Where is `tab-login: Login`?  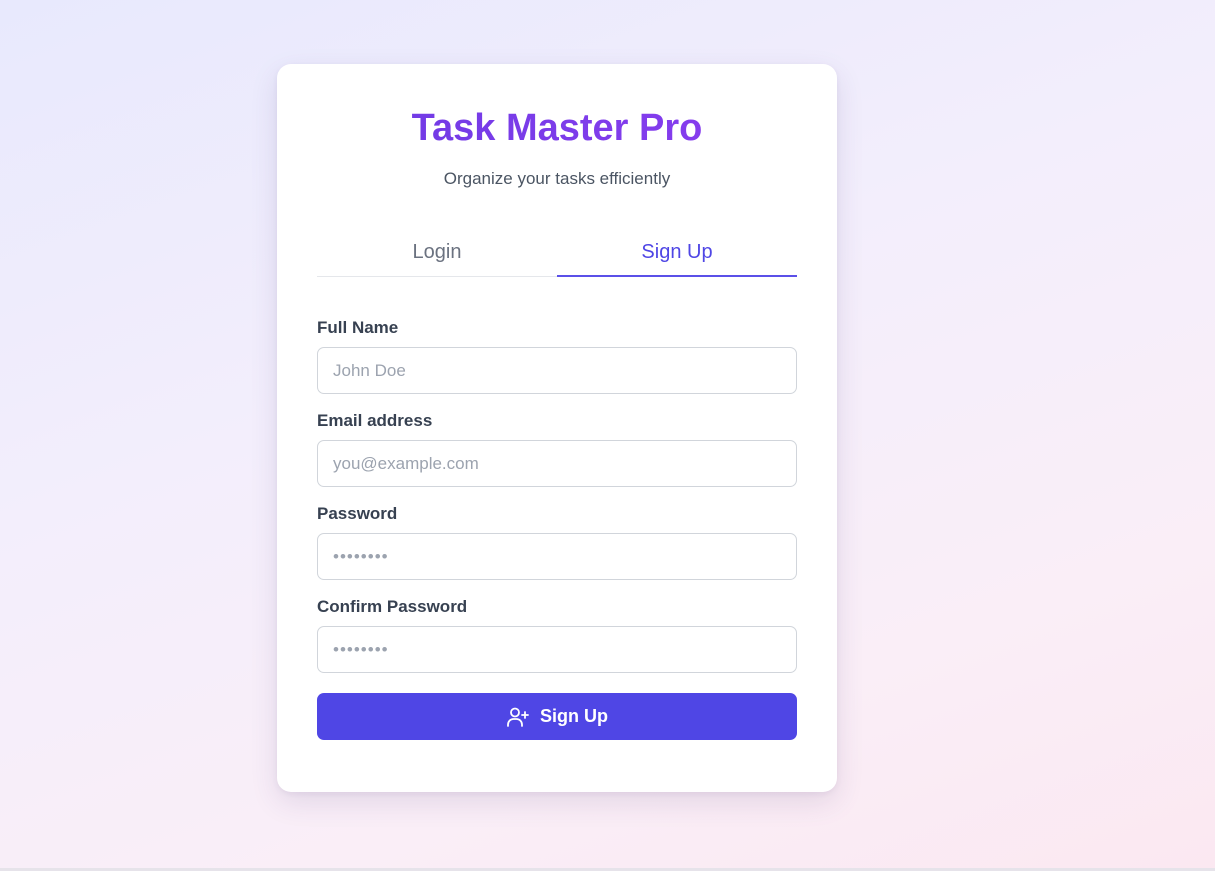 tab-login: Login is located at coordinates (437, 254).